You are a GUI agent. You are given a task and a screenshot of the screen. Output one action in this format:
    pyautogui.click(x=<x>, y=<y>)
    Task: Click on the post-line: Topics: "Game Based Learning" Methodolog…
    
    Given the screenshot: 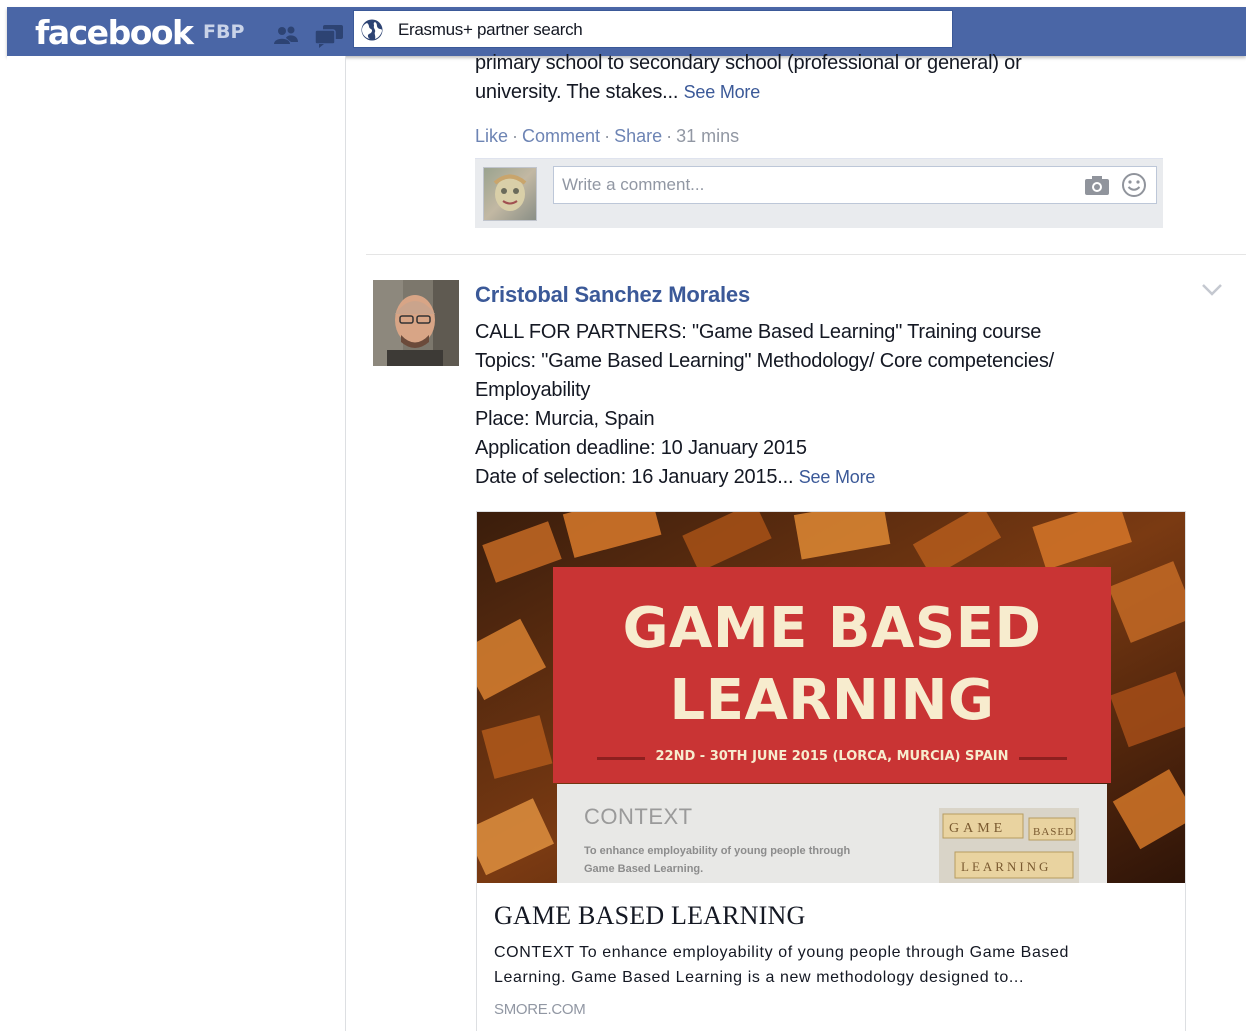 What is the action you would take?
    pyautogui.click(x=764, y=361)
    